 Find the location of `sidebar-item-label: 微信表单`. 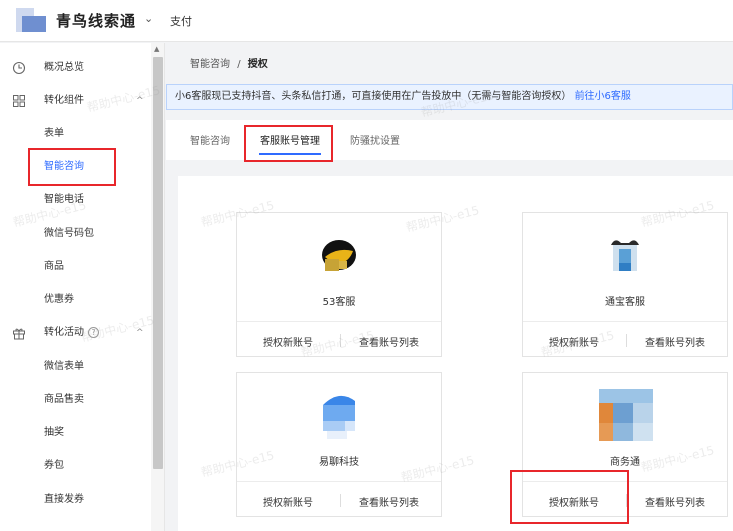

sidebar-item-label: 微信表单 is located at coordinates (64, 366).